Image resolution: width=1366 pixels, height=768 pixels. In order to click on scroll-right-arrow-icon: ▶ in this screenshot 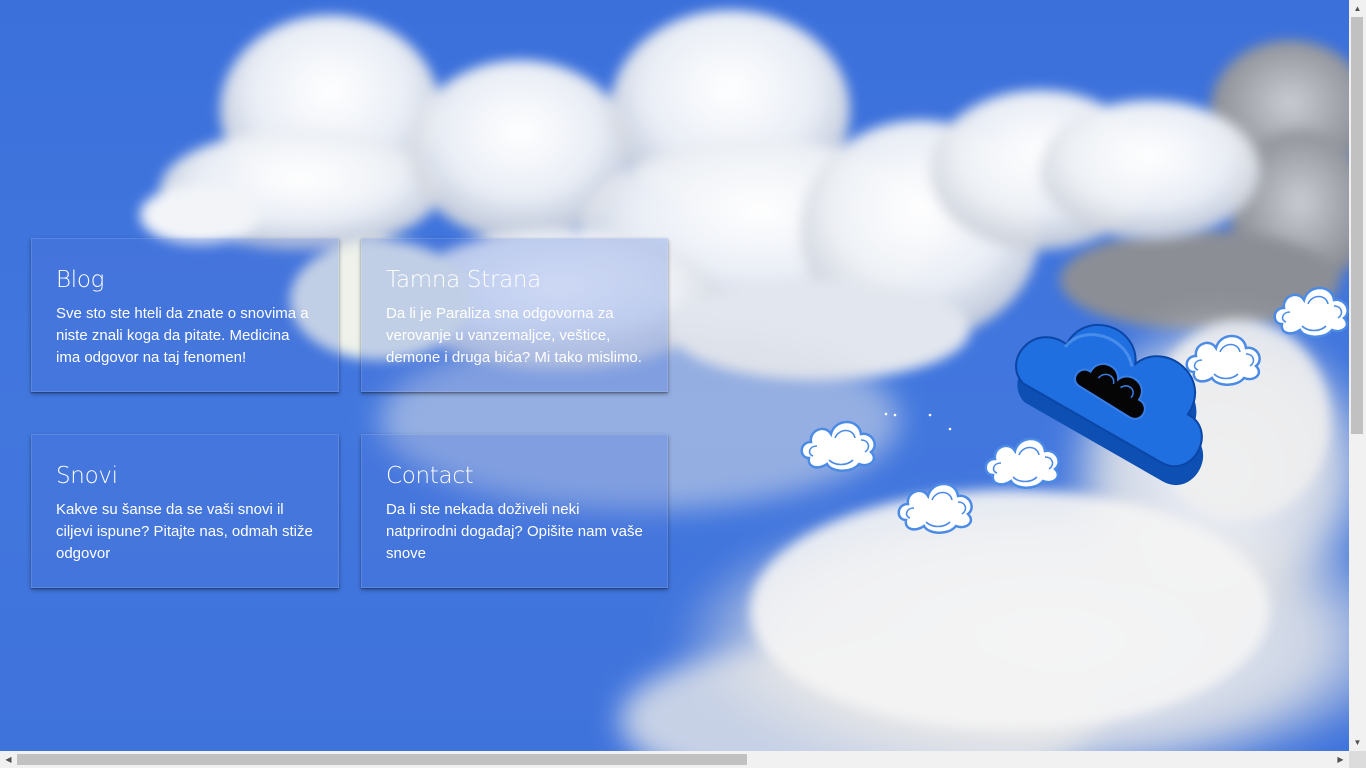, I will do `click(1340, 759)`.